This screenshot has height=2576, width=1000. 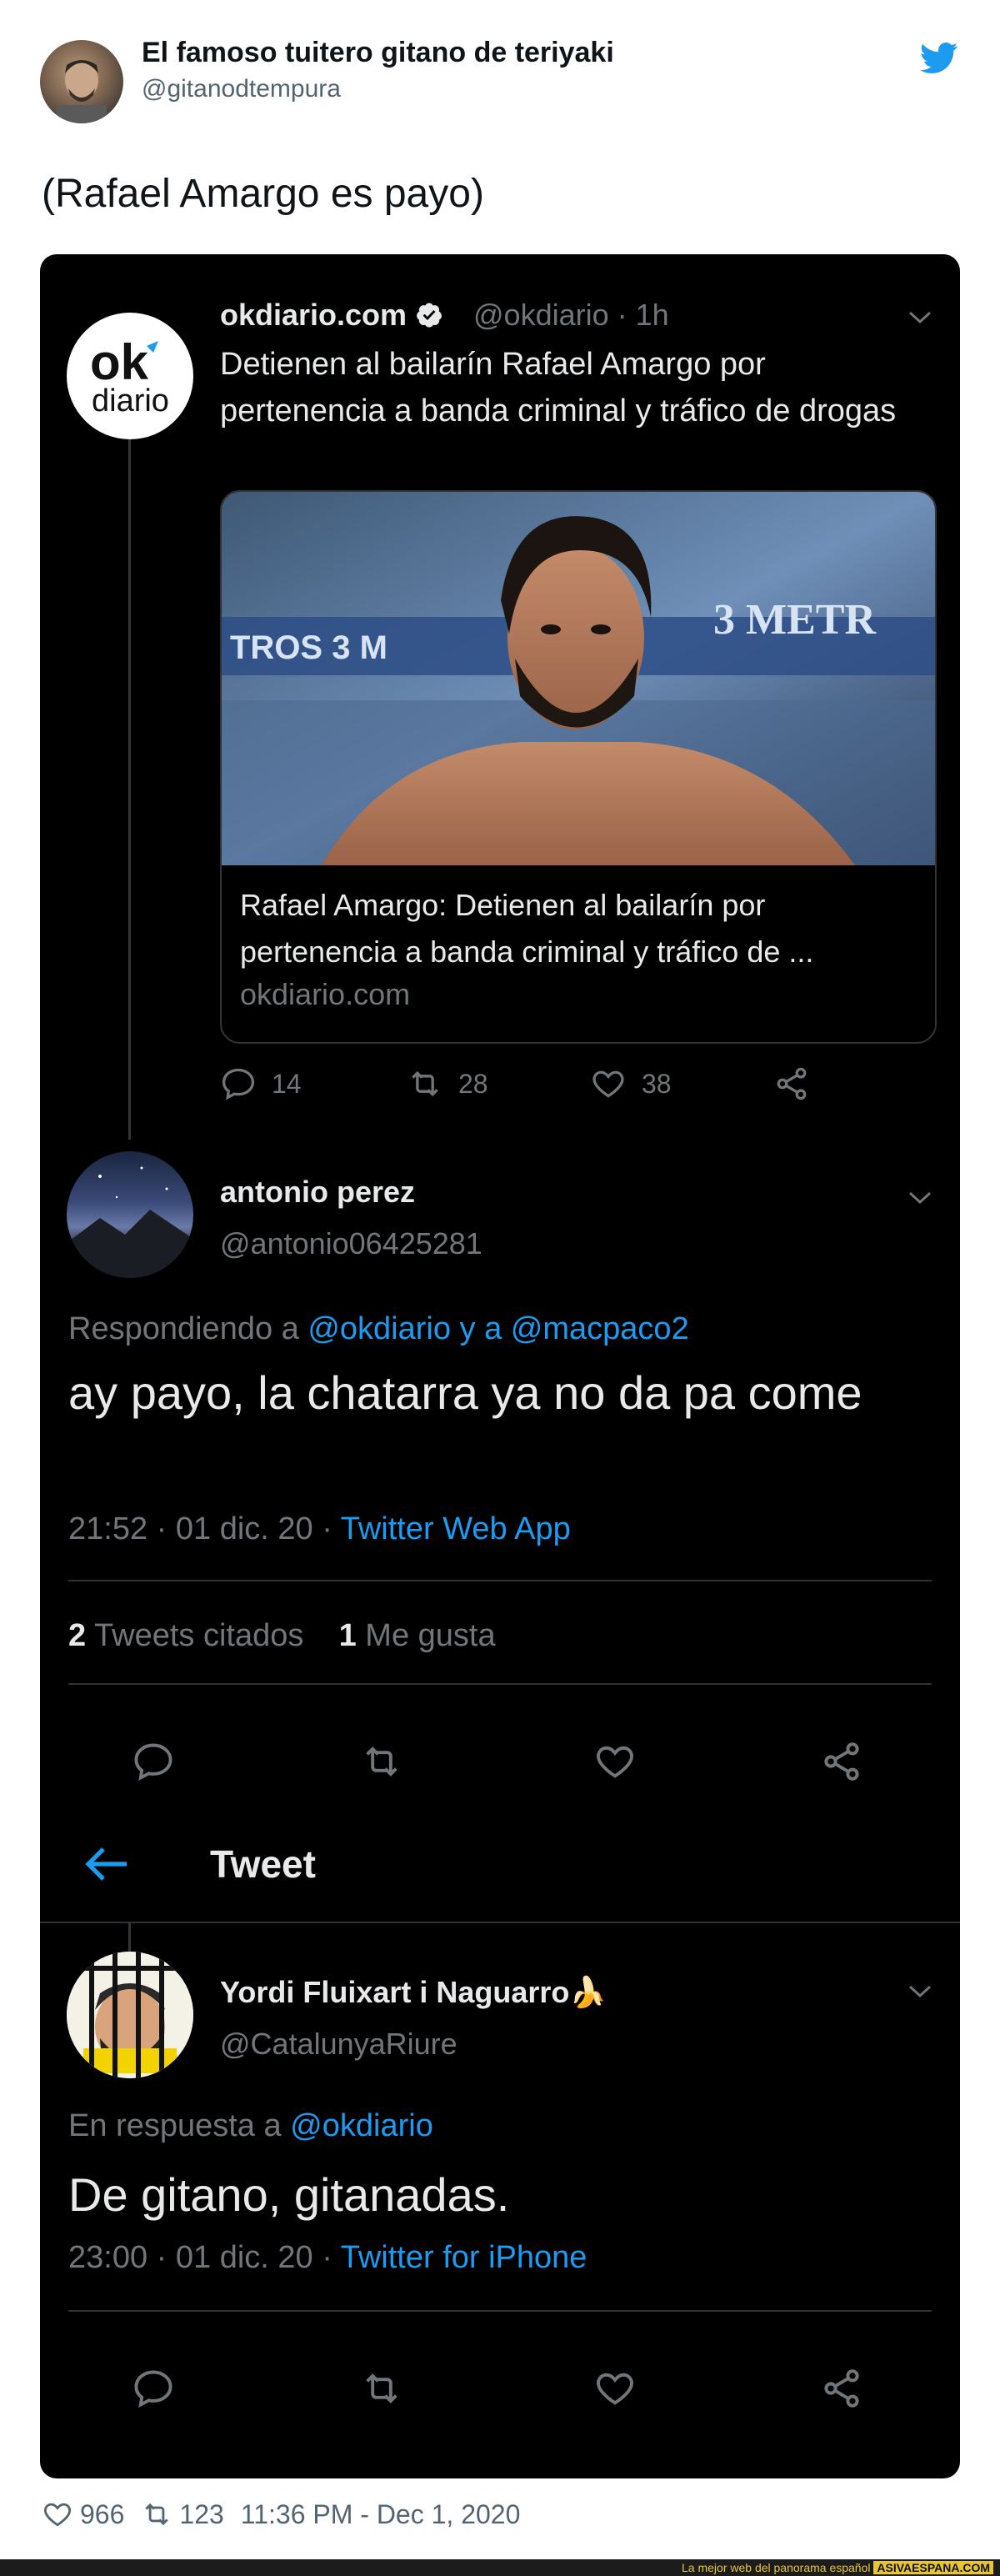 What do you see at coordinates (287, 1083) in the screenshot?
I see `reply-count: 14` at bounding box center [287, 1083].